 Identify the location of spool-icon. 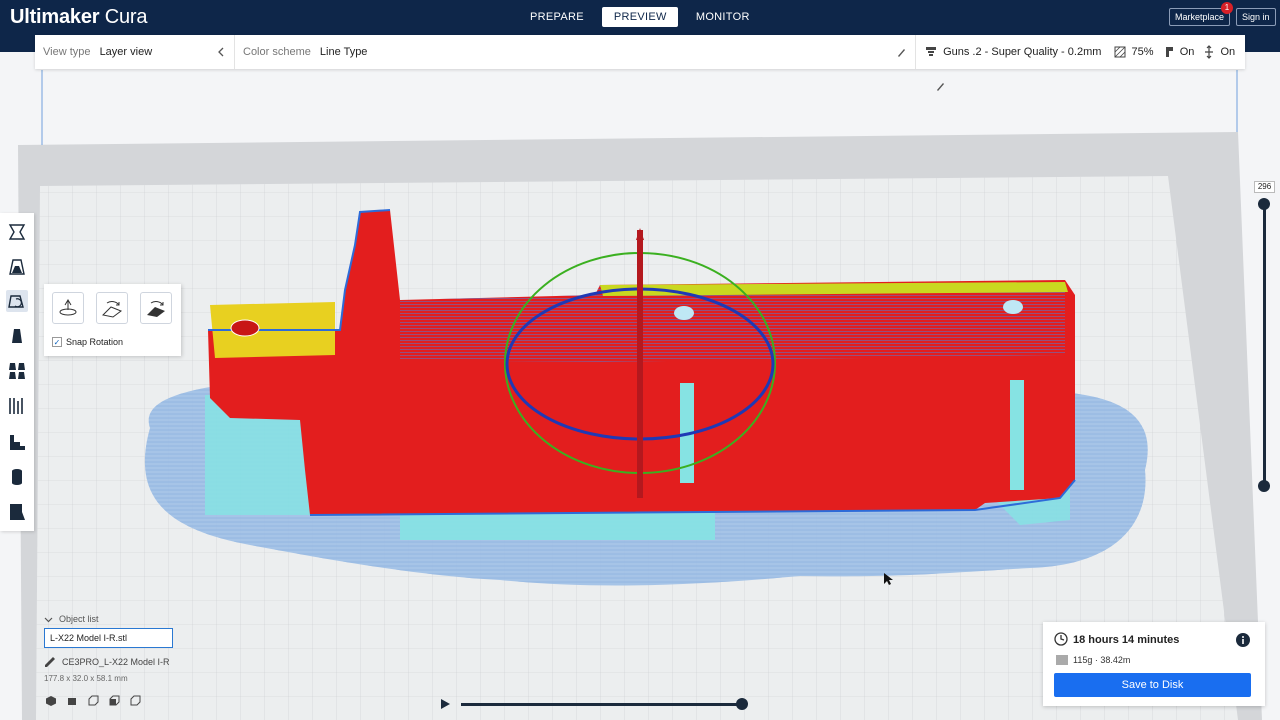
(1062, 660).